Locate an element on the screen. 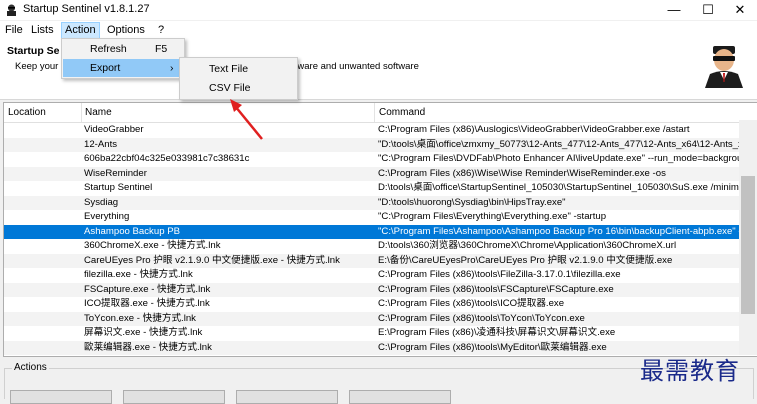  text-file-label: Text File is located at coordinates (229, 69).